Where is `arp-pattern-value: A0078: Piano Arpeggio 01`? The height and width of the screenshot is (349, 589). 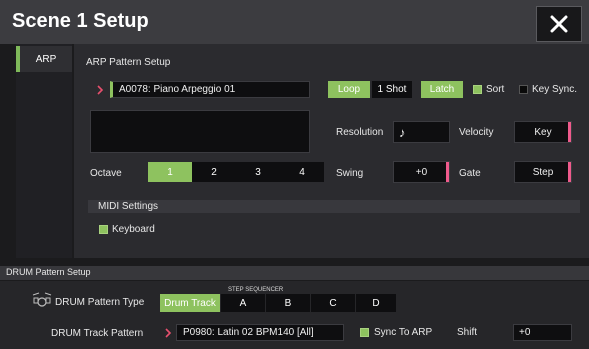
arp-pattern-value: A0078: Piano Arpeggio 01 is located at coordinates (177, 89).